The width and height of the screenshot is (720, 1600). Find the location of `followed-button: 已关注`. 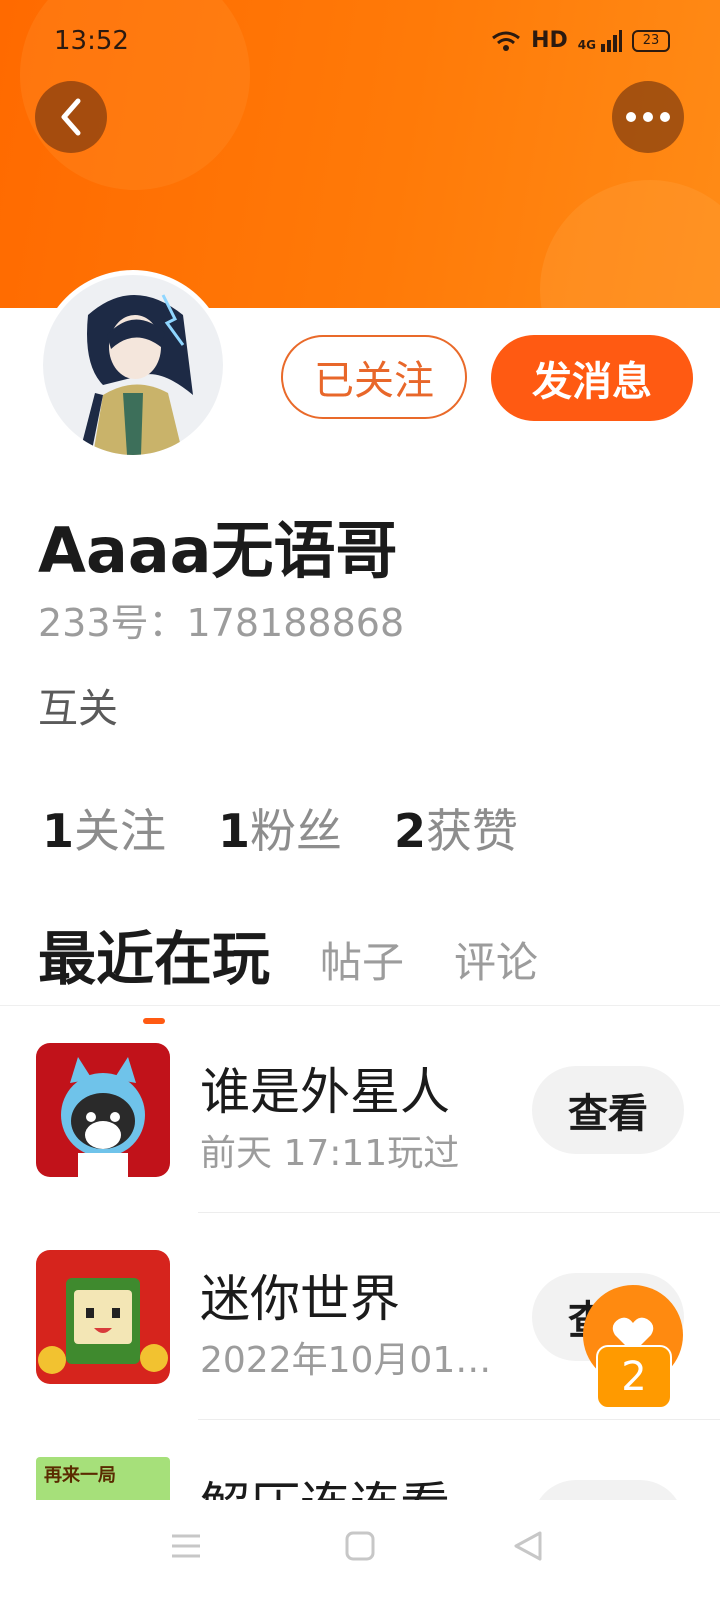

followed-button: 已关注 is located at coordinates (374, 377).